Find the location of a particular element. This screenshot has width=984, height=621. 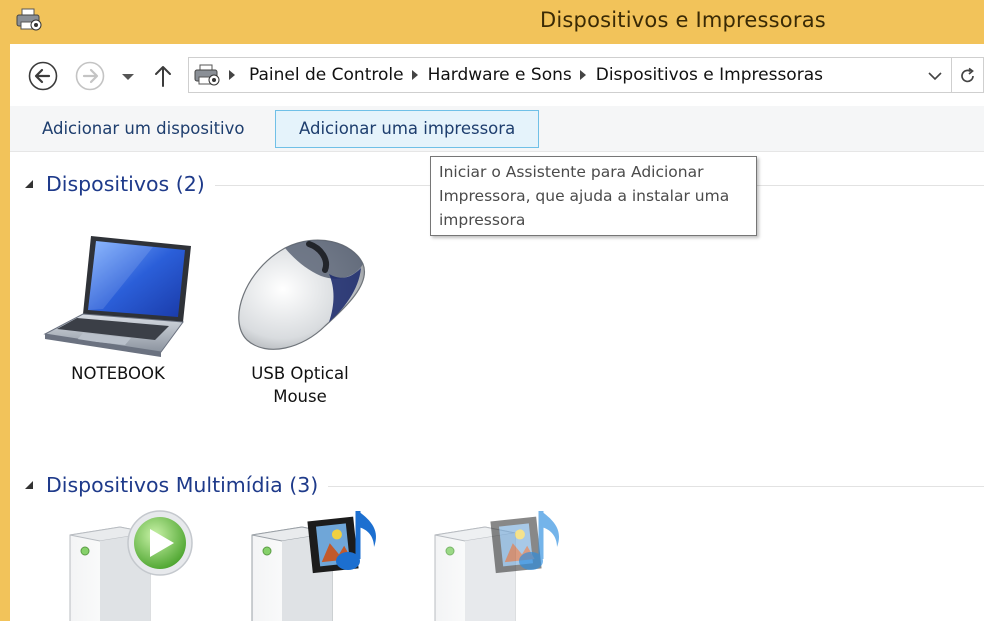

device-notebook: NOTEBOOK is located at coordinates (118, 307).